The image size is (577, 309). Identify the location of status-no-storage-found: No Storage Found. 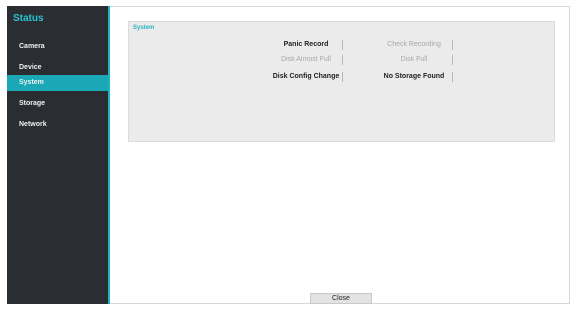
(414, 76).